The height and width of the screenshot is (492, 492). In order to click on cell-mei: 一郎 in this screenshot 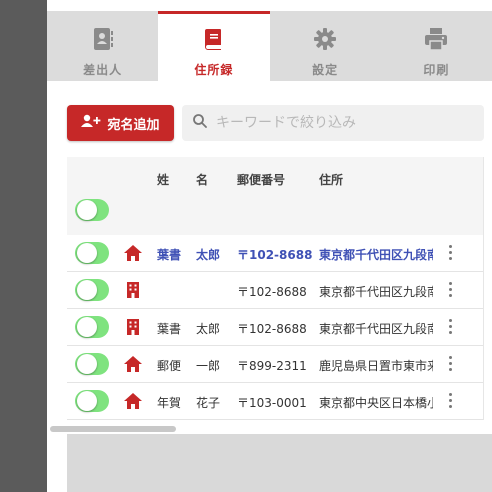, I will do `click(208, 366)`.